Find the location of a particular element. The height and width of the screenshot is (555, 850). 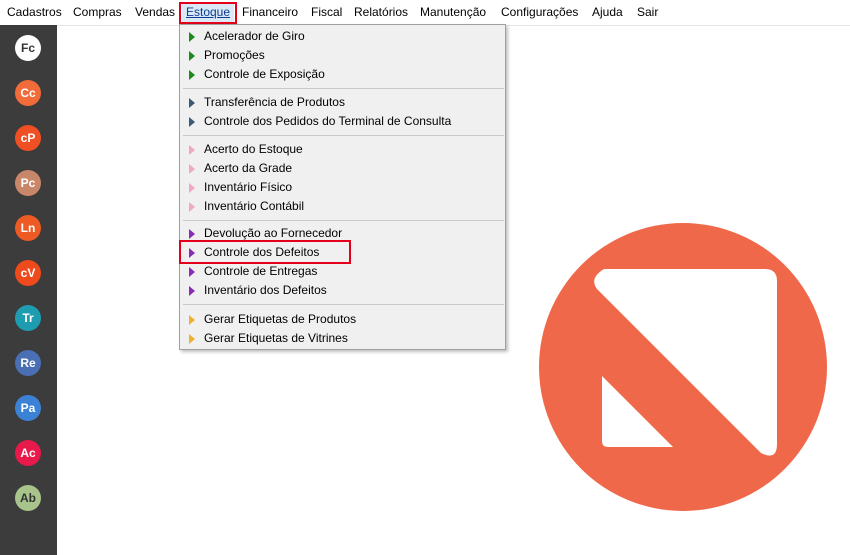

menu-manutencao: Manutenção is located at coordinates (453, 12).